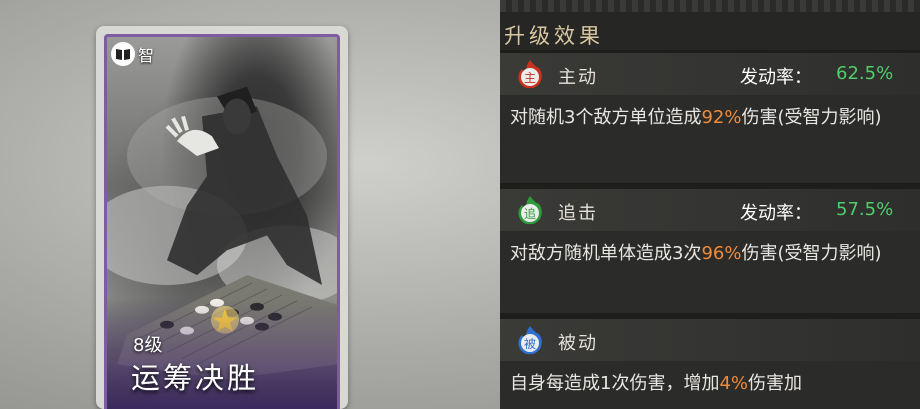 Image resolution: width=920 pixels, height=409 pixels. Describe the element at coordinates (775, 383) in the screenshot. I see `desc-text: 伤害加` at that location.